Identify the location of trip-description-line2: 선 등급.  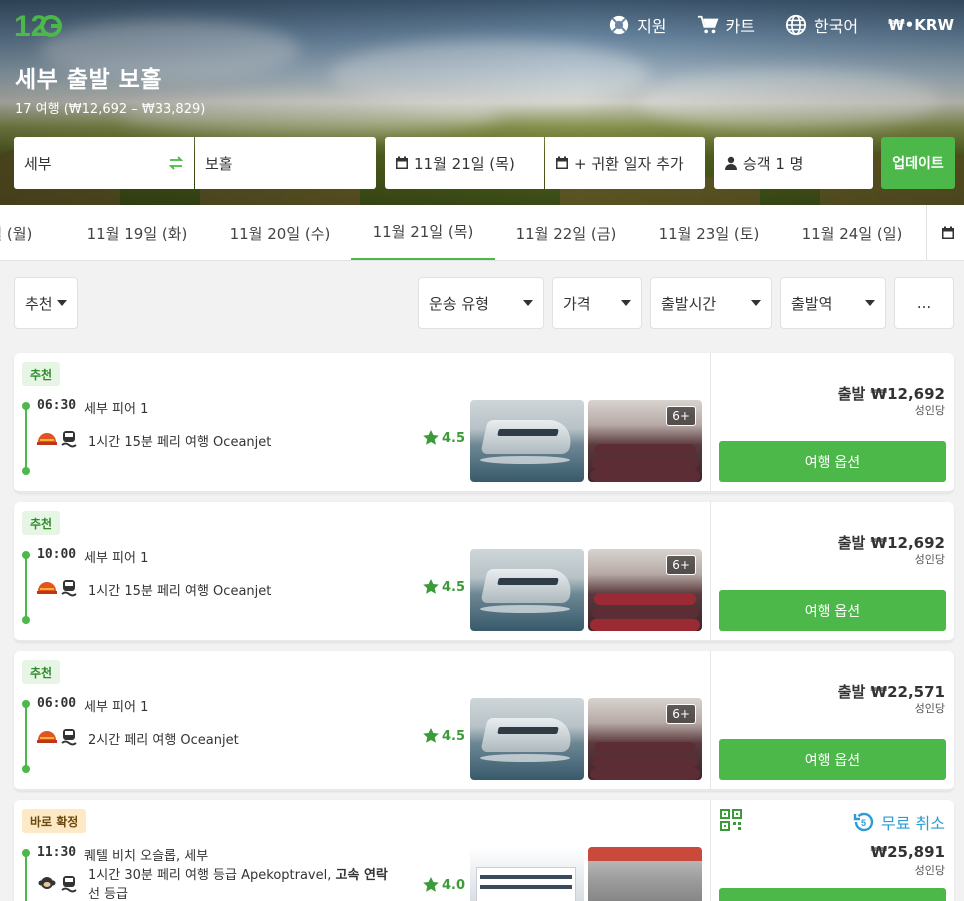
(108, 894).